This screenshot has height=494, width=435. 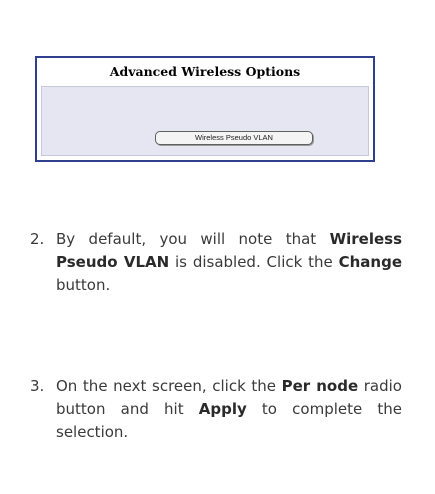 What do you see at coordinates (193, 239) in the screenshot?
I see `step-text-part: By default, you will note that` at bounding box center [193, 239].